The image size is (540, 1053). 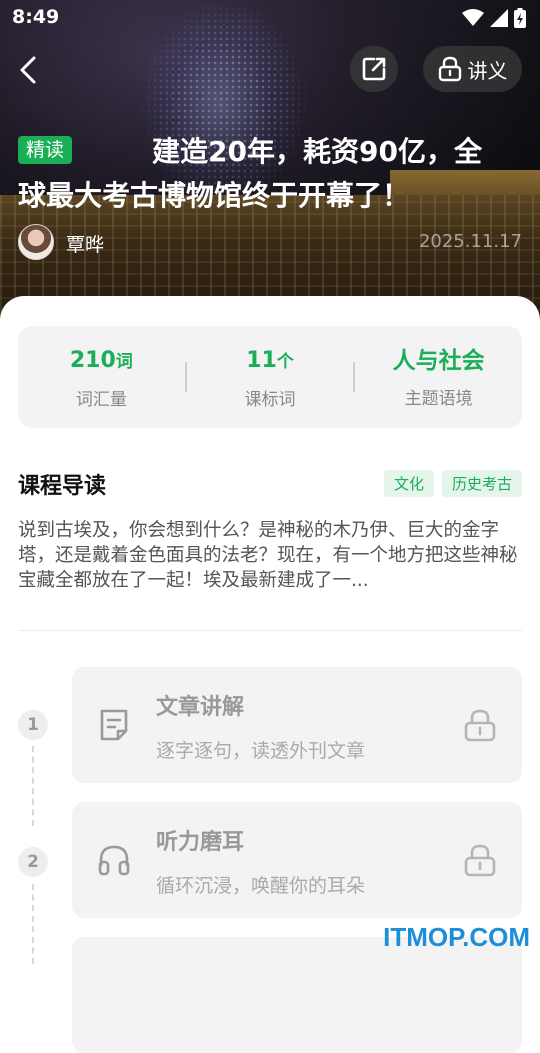 I want to click on status-time: 8:49, so click(x=36, y=17).